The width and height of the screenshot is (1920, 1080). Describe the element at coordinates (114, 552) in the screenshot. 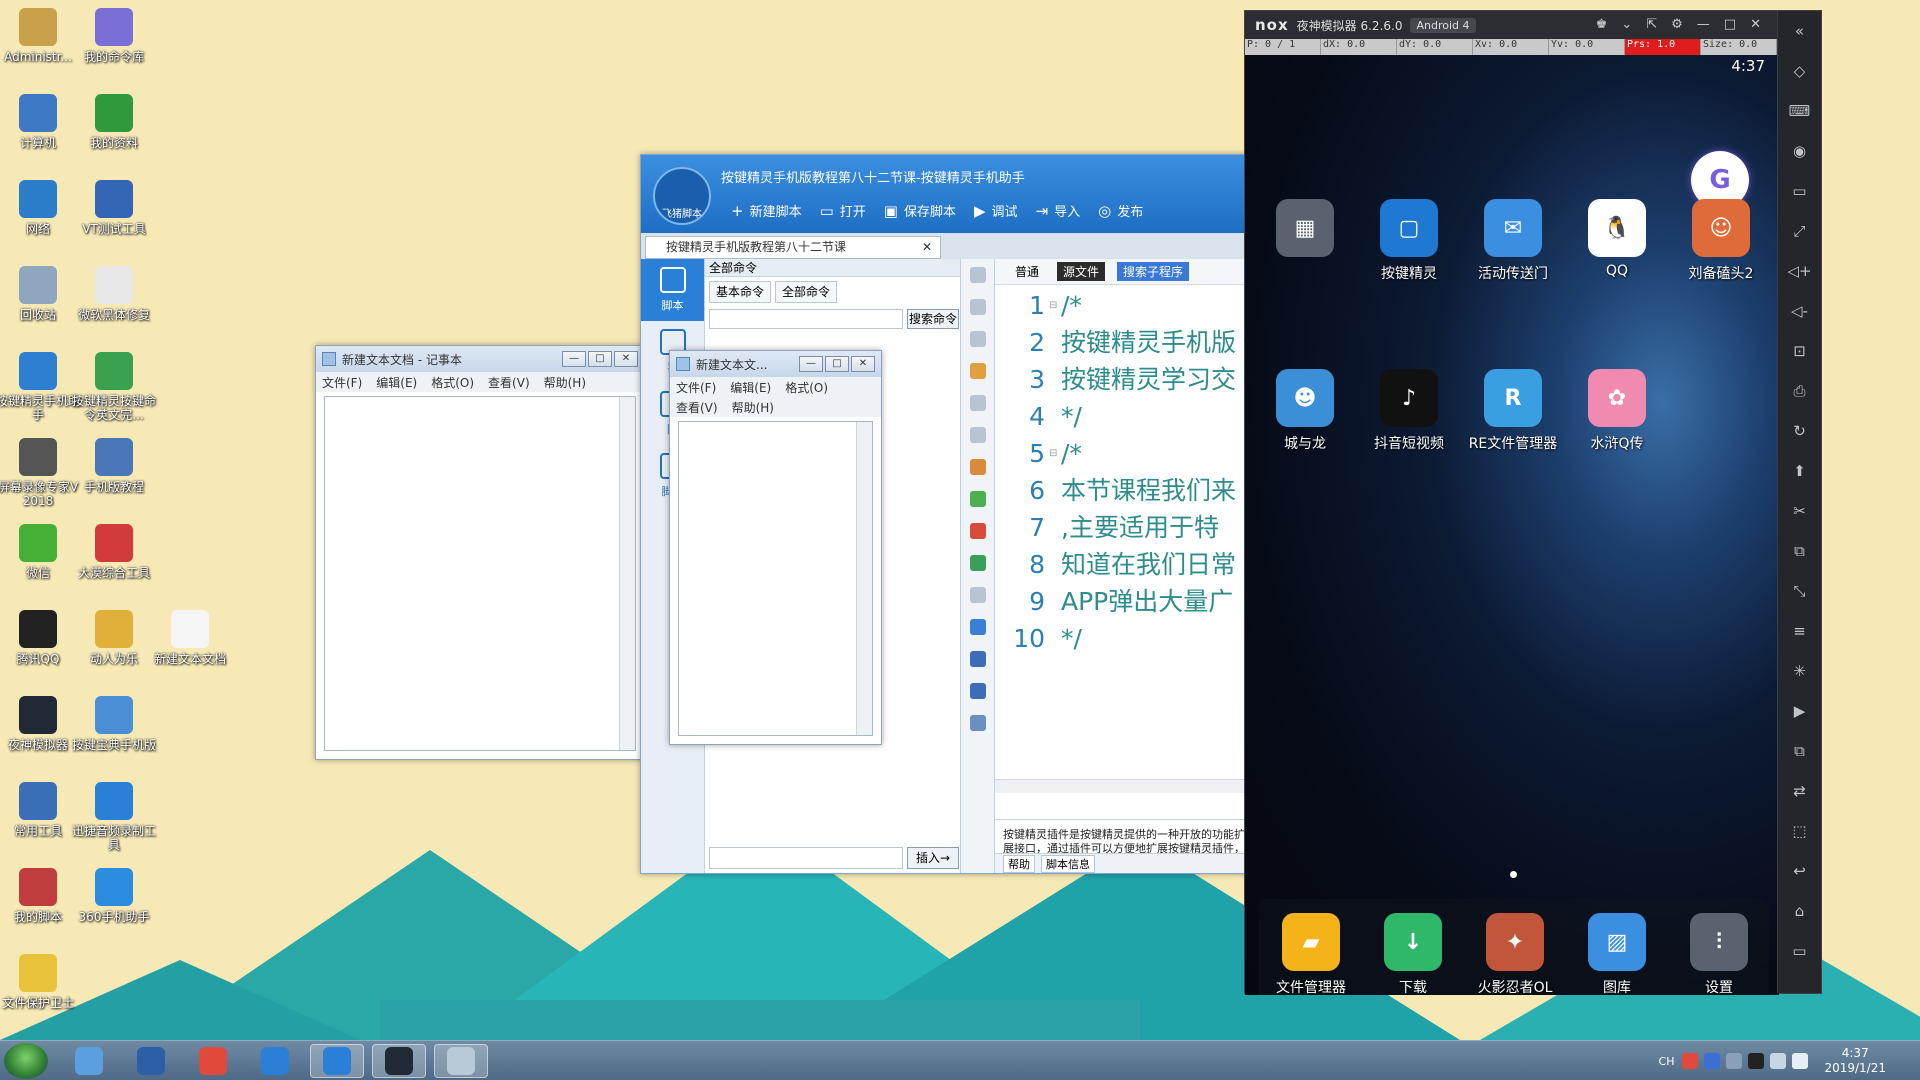

I see `desktop-icon: 大漠综合工具` at that location.